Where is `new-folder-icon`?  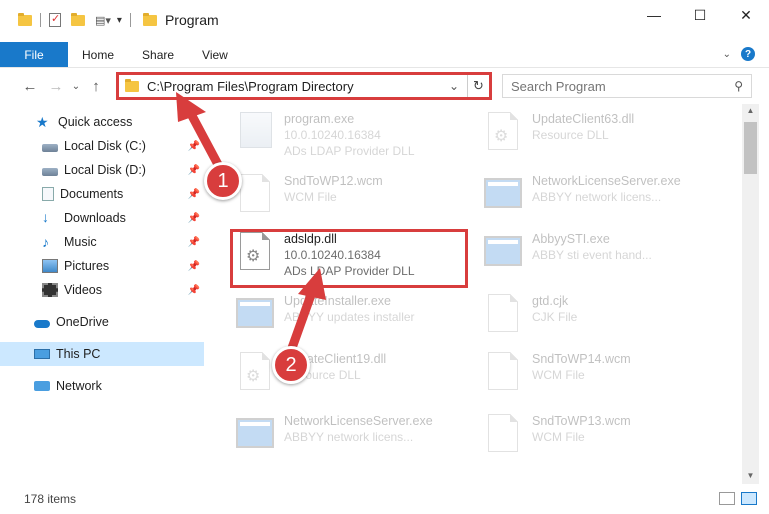
new-folder-icon is located at coordinates (78, 19).